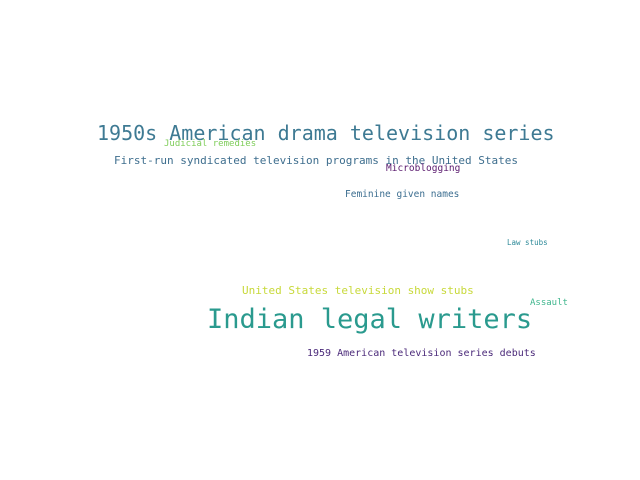 This screenshot has height=480, width=640. Describe the element at coordinates (370, 319) in the screenshot. I see `word-indian-legal-writers: Indian legal writers` at that location.